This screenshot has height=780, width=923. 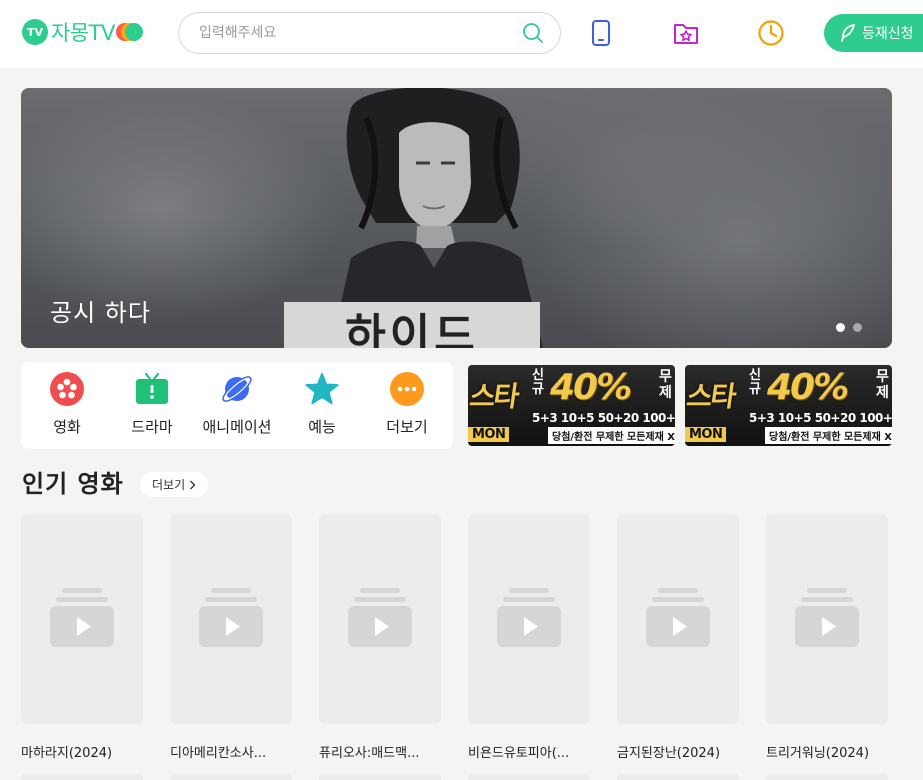 I want to click on category-more: 더보기, so click(x=407, y=407).